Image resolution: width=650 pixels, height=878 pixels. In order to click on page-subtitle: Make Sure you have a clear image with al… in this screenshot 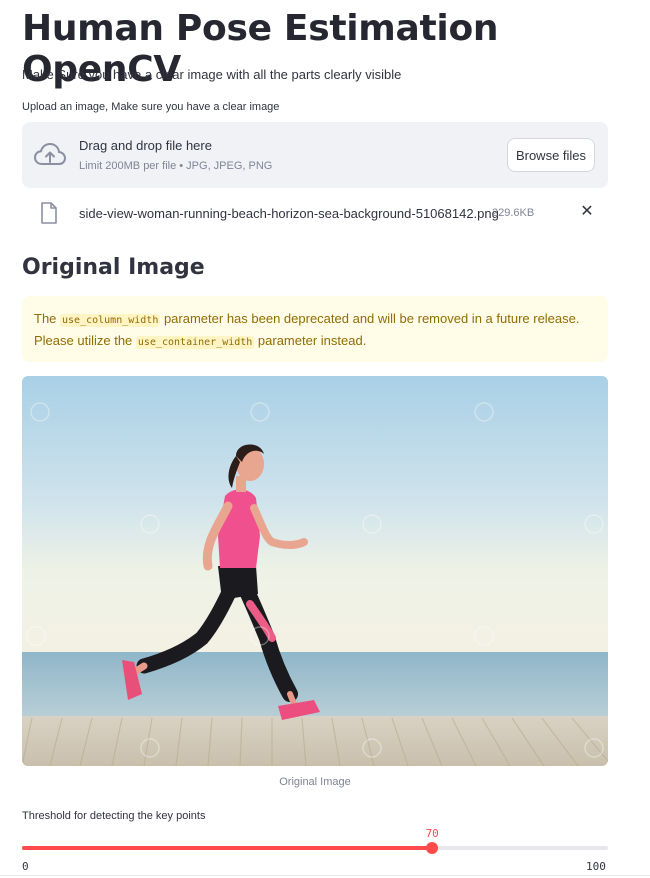, I will do `click(212, 74)`.